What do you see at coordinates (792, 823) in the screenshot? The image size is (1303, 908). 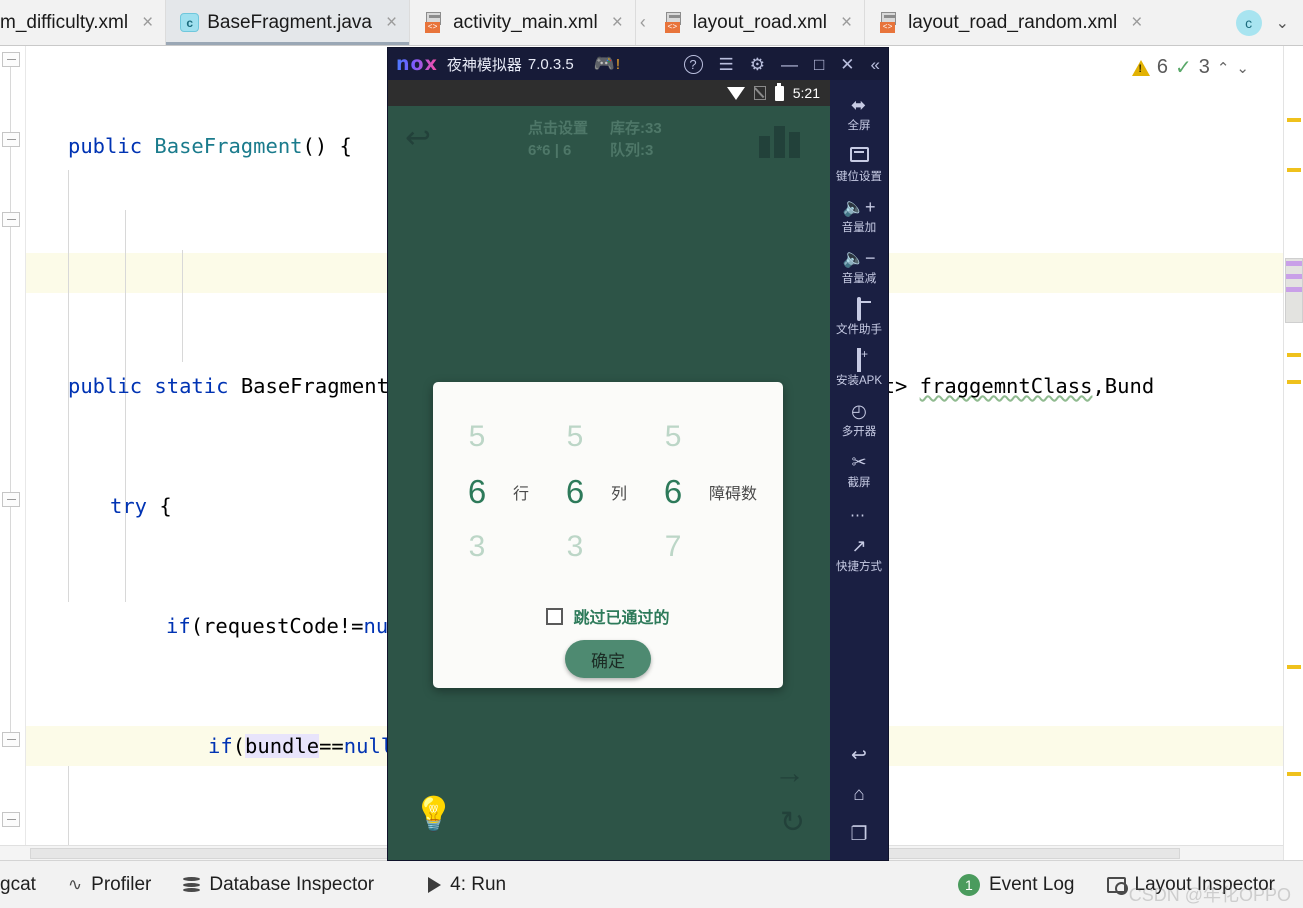 I see `refresh-icon: ↻` at bounding box center [792, 823].